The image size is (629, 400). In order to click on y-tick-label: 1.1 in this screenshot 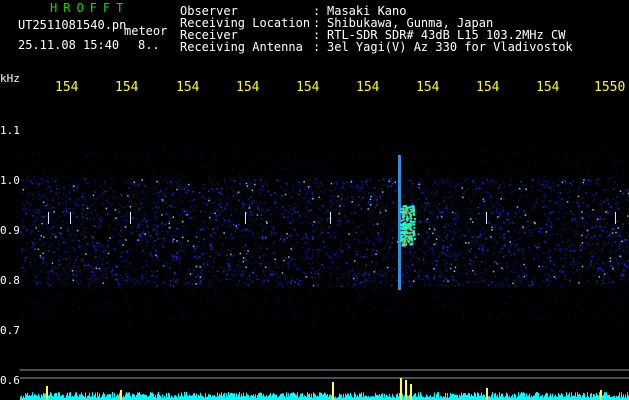, I will do `click(10, 130)`.